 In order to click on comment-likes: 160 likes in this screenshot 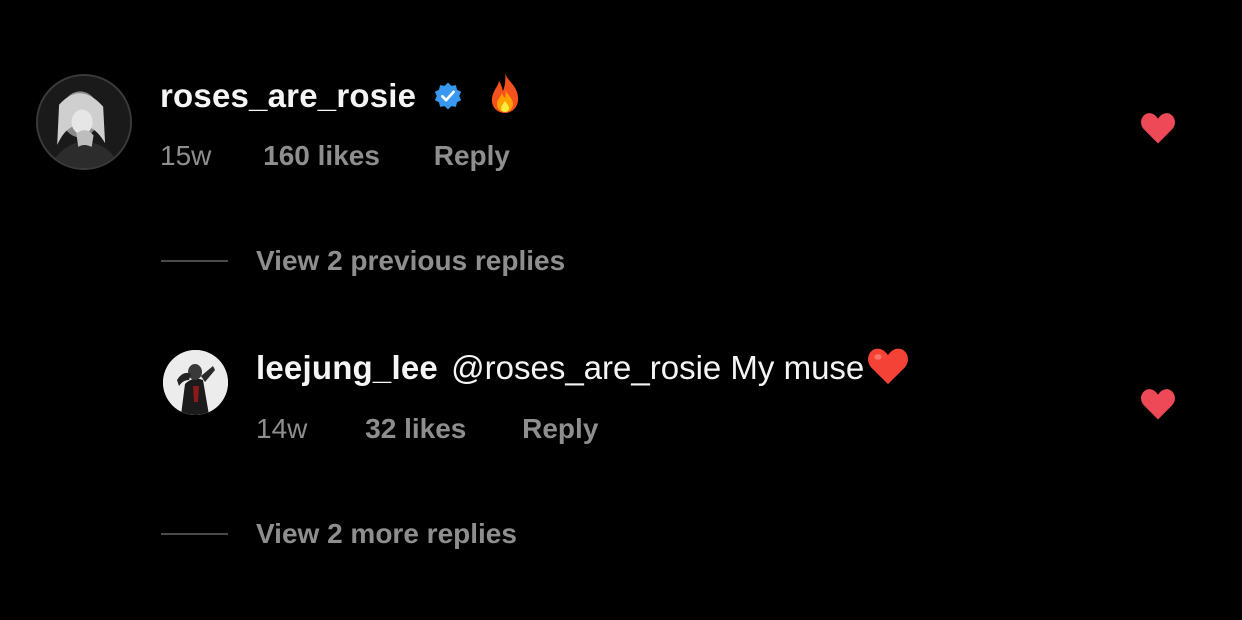, I will do `click(321, 155)`.